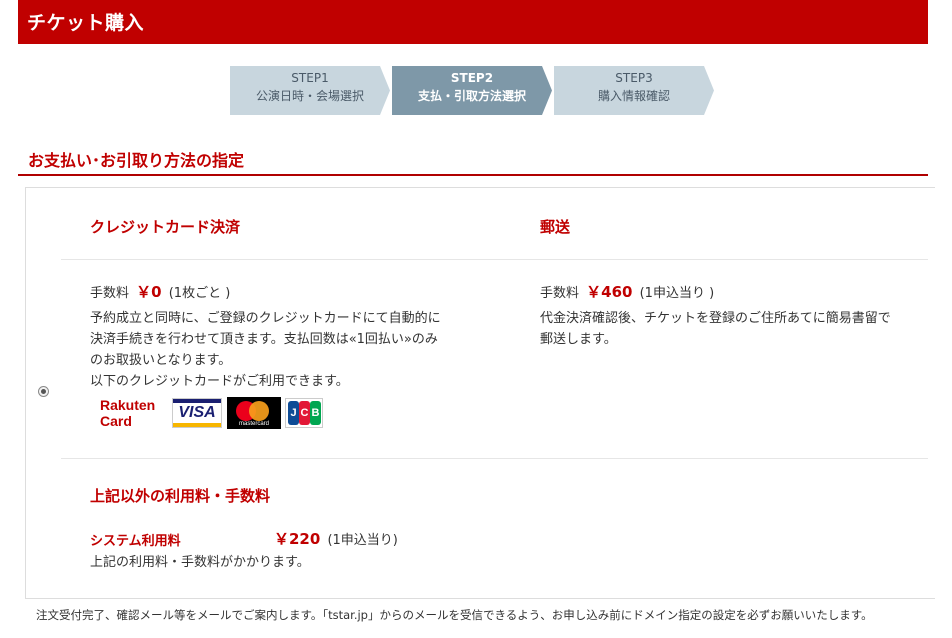 Image resolution: width=952 pixels, height=638 pixels. What do you see at coordinates (315, 413) in the screenshot?
I see `jcb-logo-b: B` at bounding box center [315, 413].